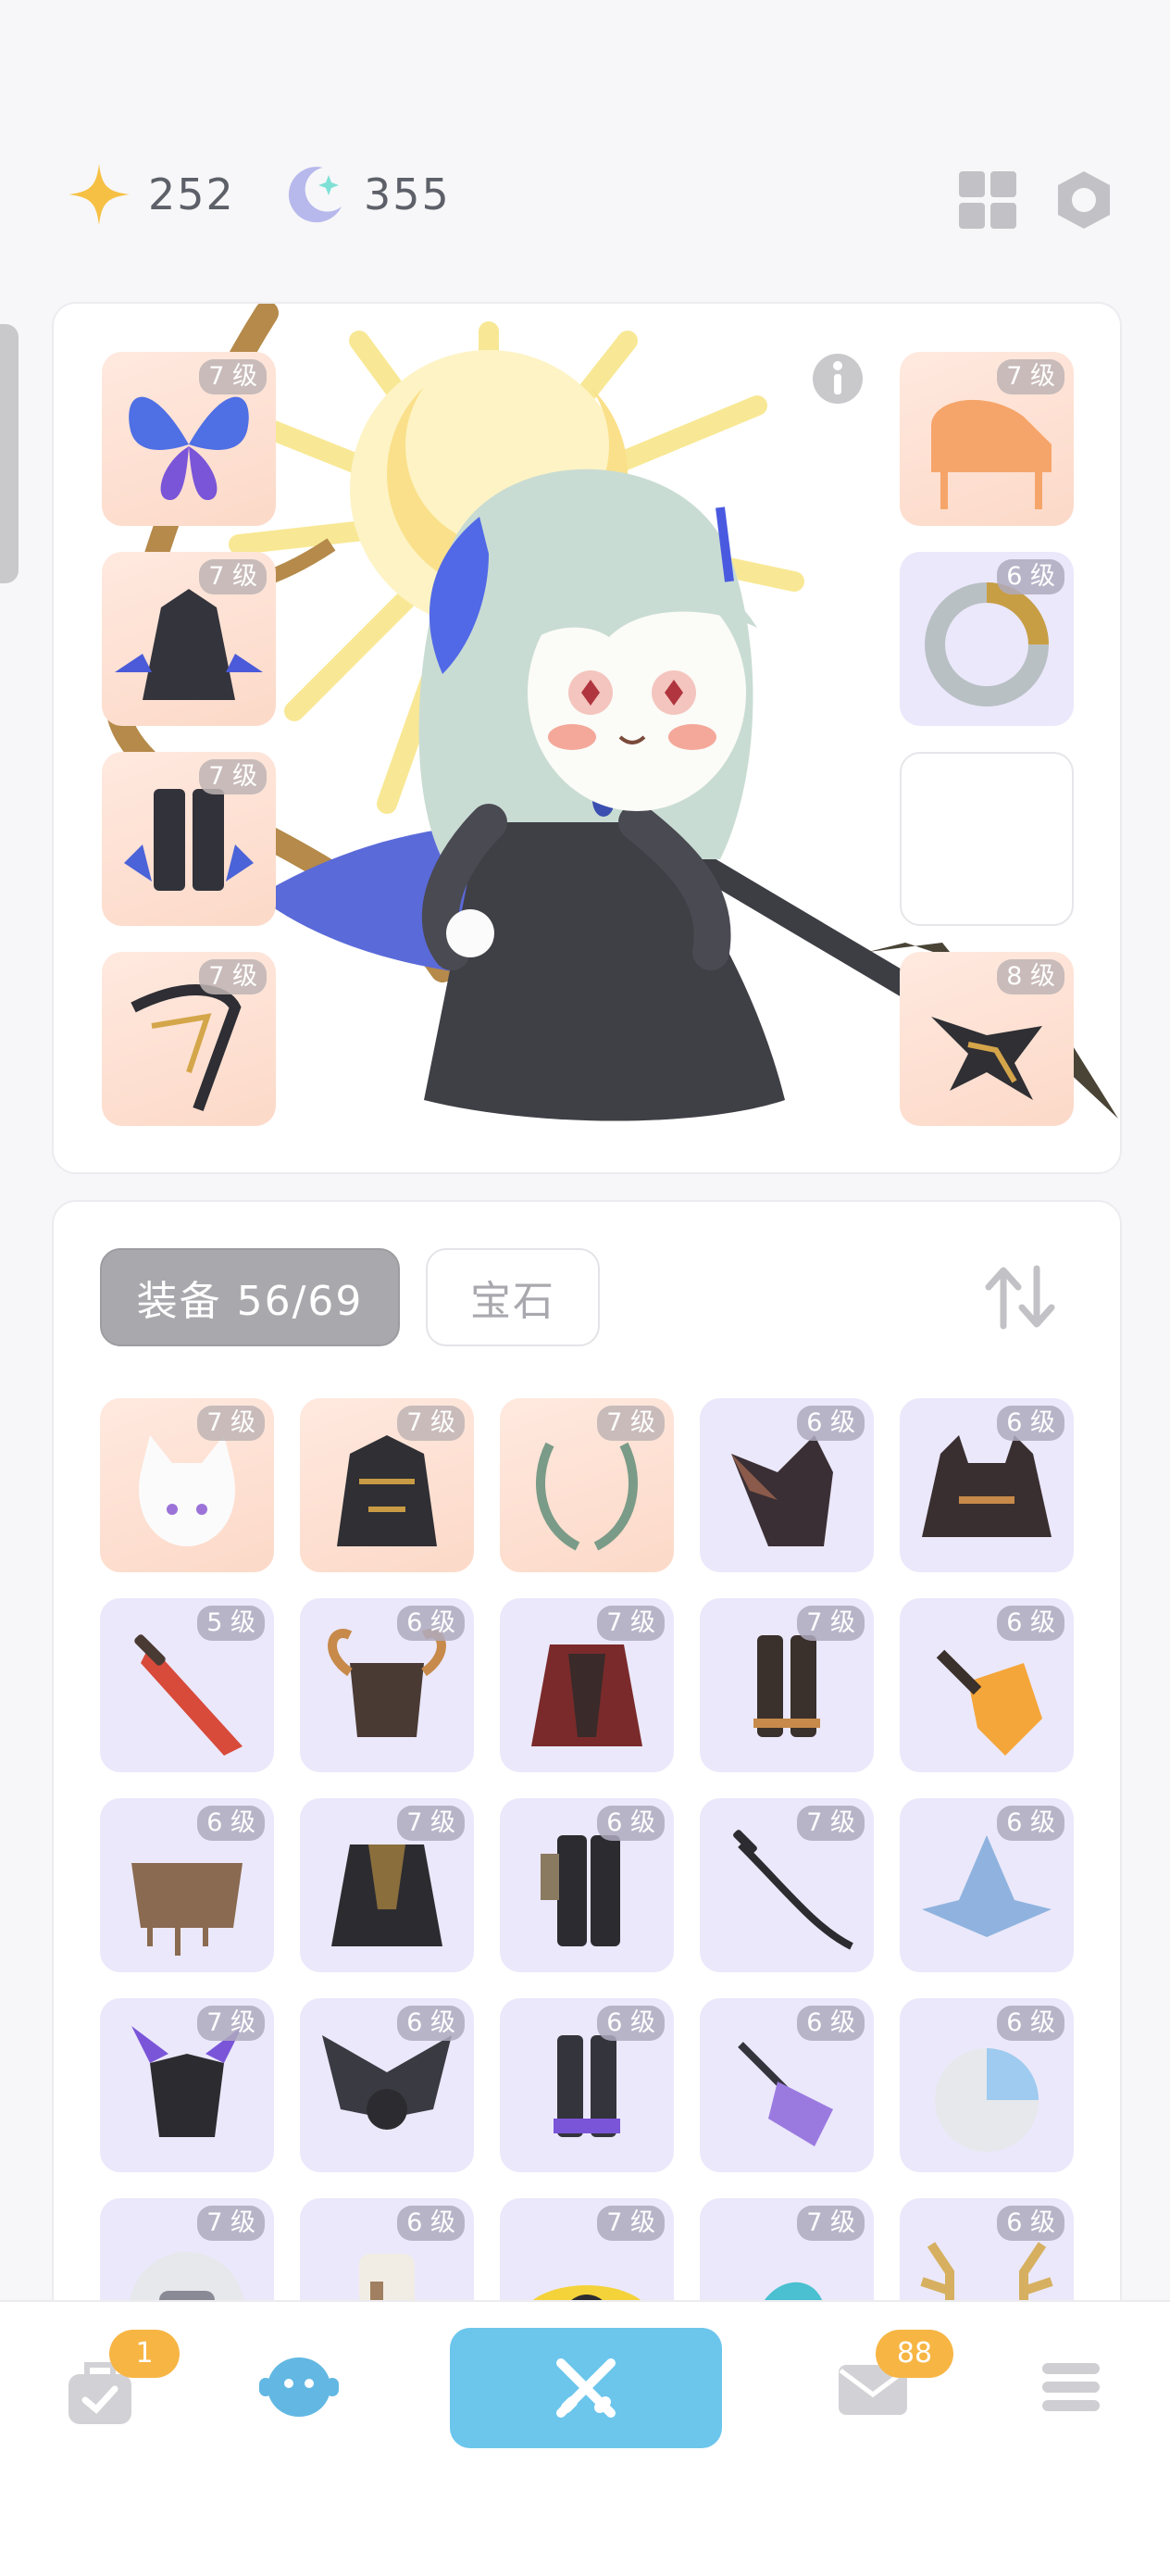 This screenshot has width=1170, height=2576. What do you see at coordinates (1071, 2387) in the screenshot?
I see `menu-icon` at bounding box center [1071, 2387].